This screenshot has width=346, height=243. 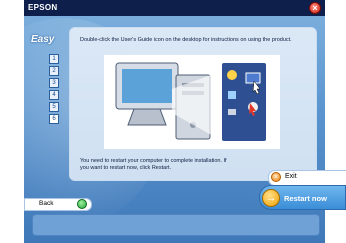 What do you see at coordinates (315, 8) in the screenshot?
I see `close-icon: ×` at bounding box center [315, 8].